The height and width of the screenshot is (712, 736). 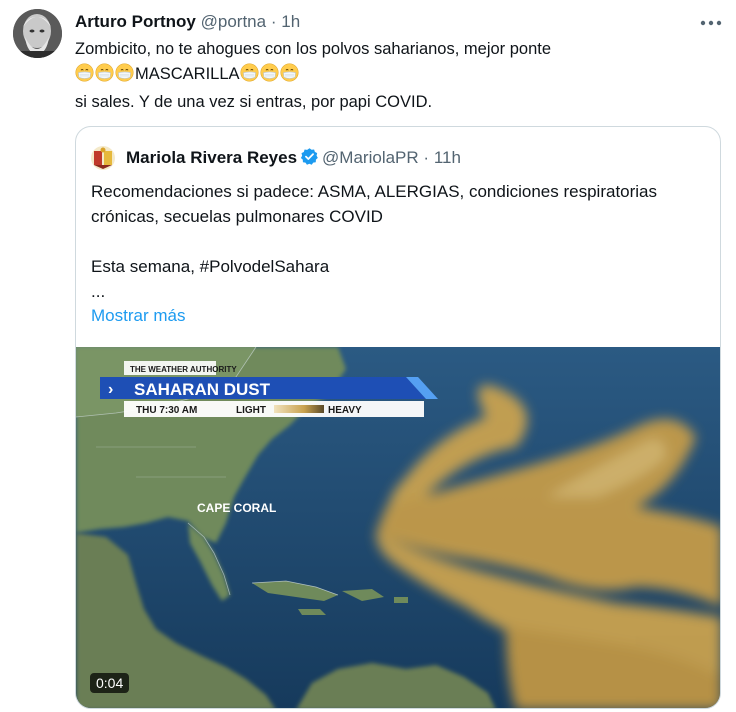 I want to click on legend-light: LIGHT, so click(x=251, y=410).